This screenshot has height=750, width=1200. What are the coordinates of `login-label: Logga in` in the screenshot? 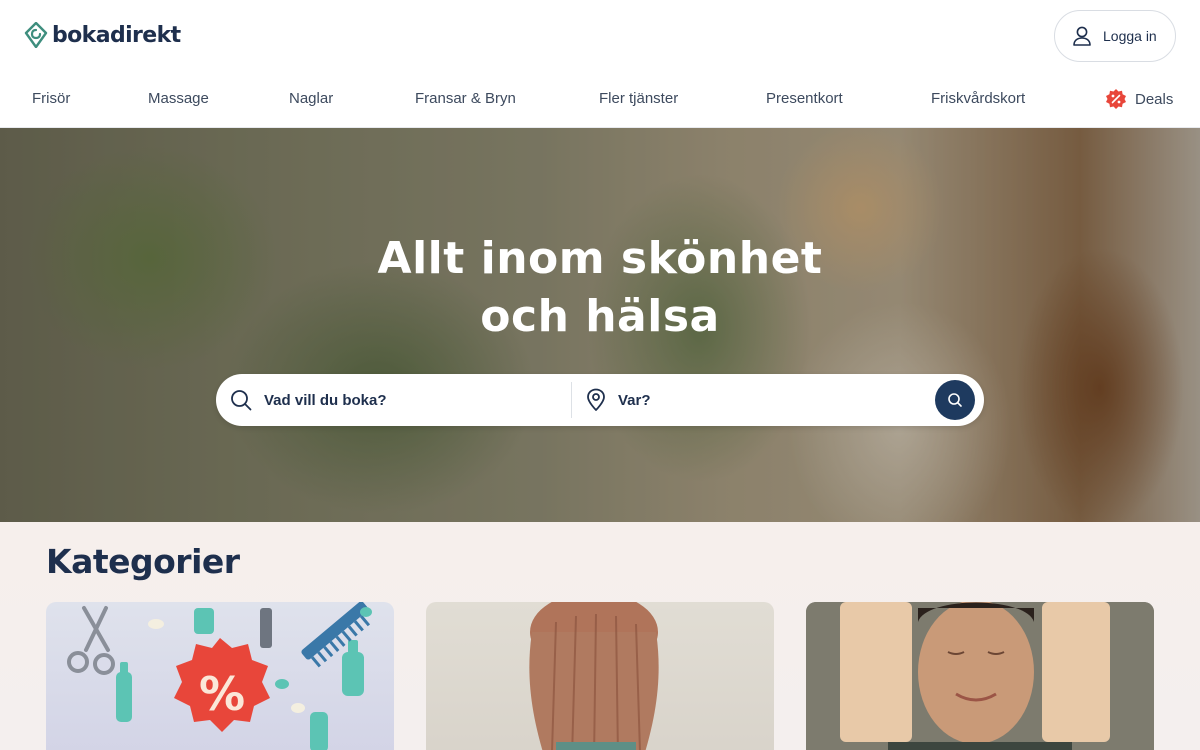 It's located at (1130, 36).